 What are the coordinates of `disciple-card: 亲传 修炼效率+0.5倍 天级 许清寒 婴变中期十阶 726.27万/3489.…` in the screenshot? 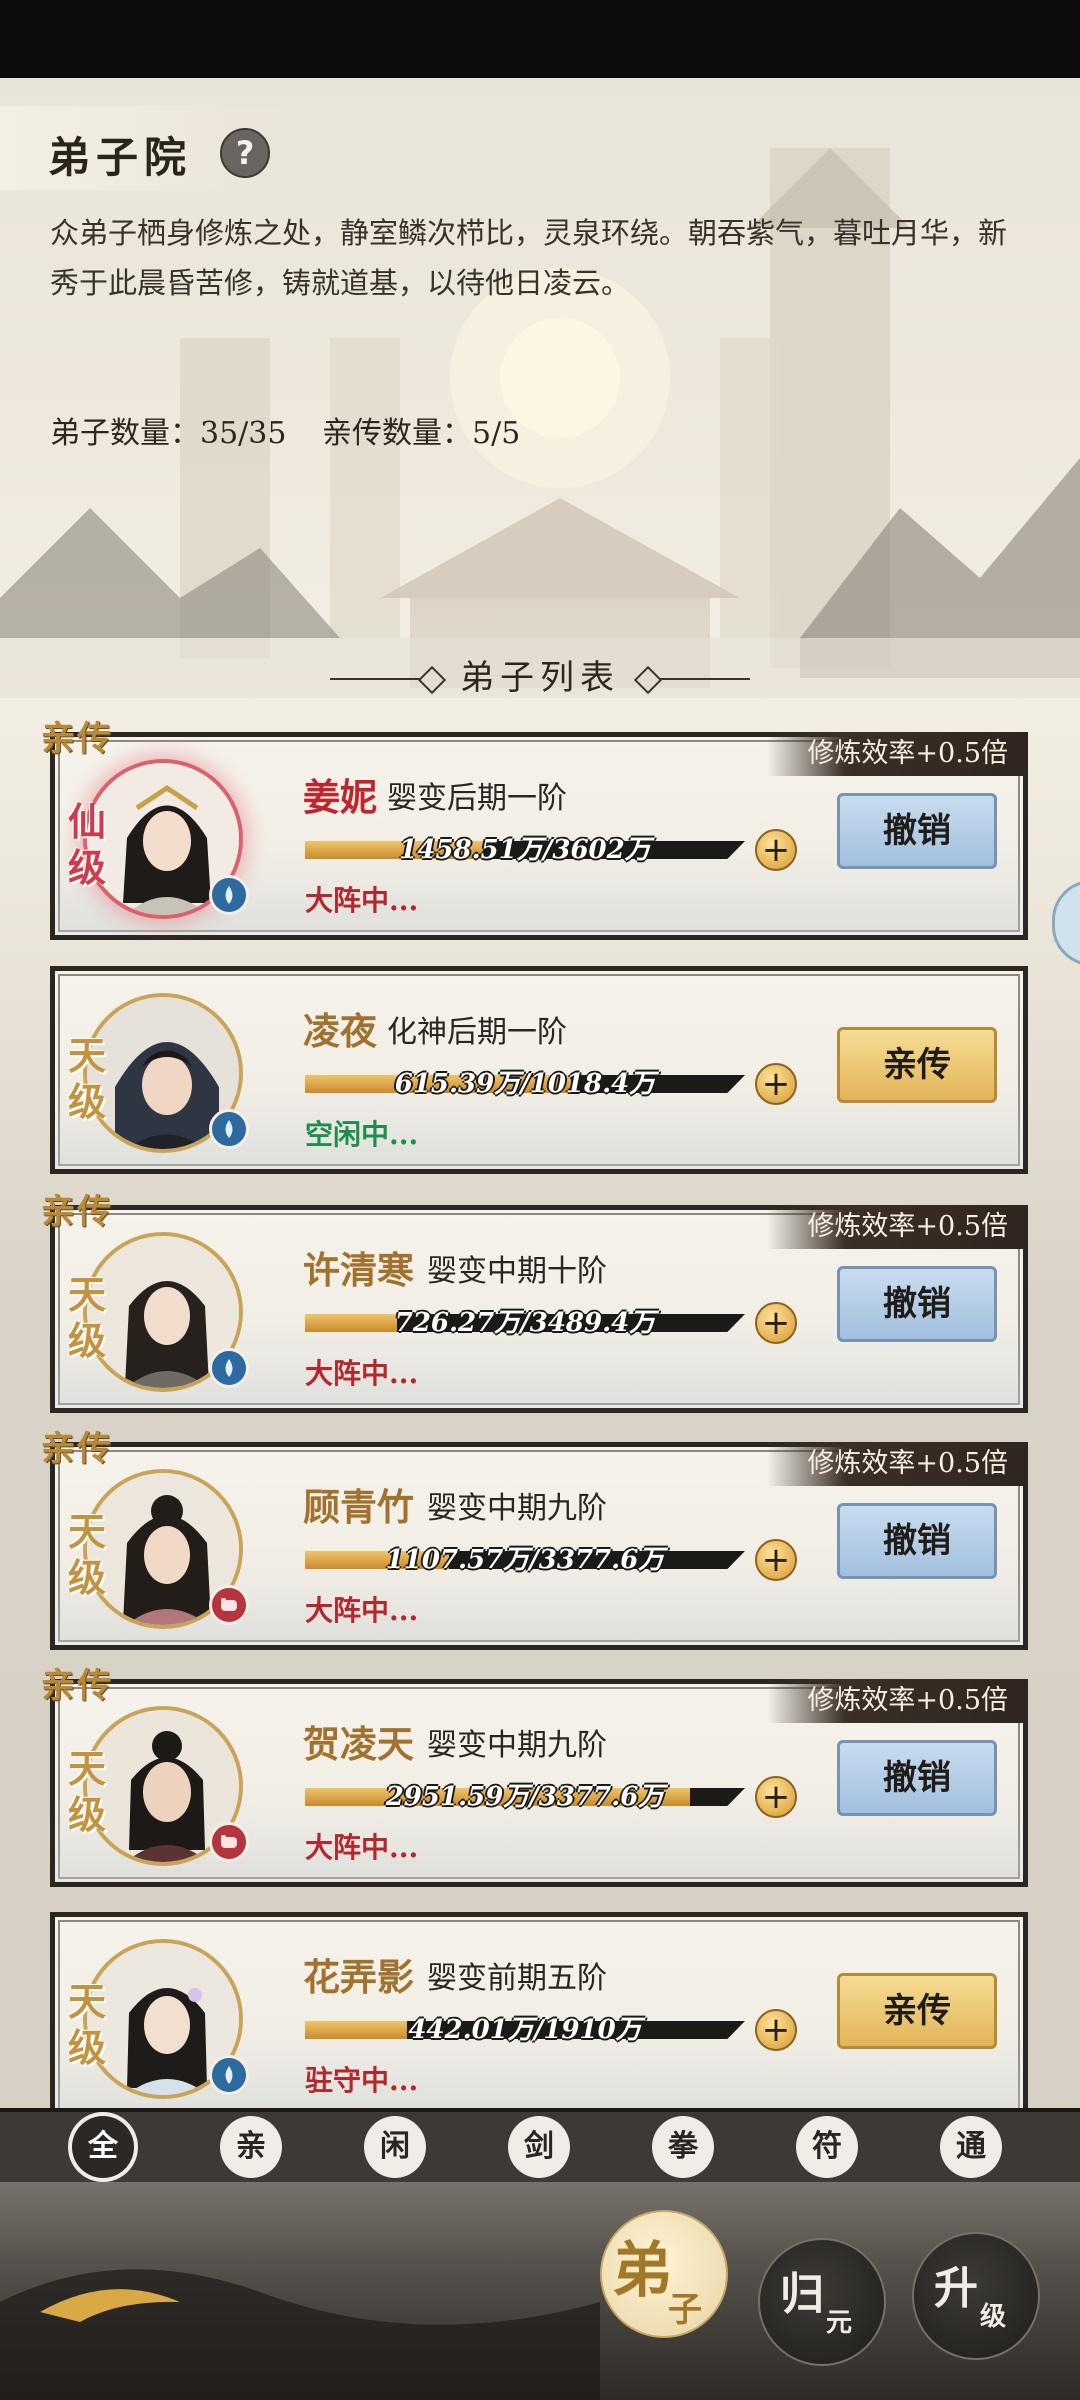 It's located at (534, 1302).